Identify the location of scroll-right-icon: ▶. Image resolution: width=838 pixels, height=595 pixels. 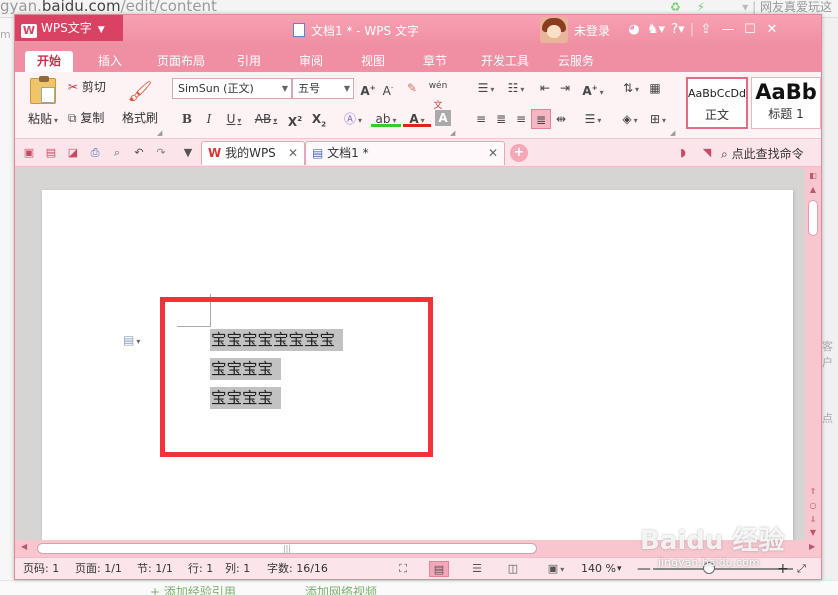
(812, 546).